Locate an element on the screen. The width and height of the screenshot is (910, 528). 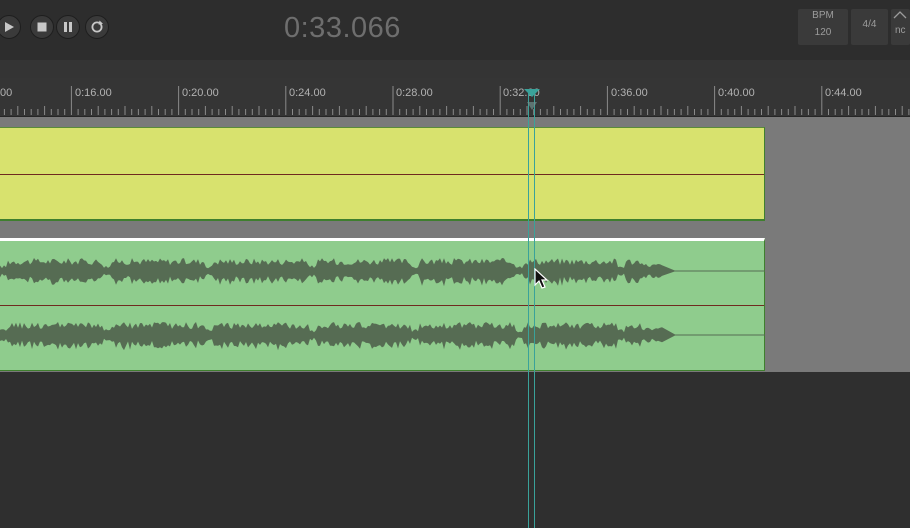
ruler-label: 0:28.00 is located at coordinates (414, 93).